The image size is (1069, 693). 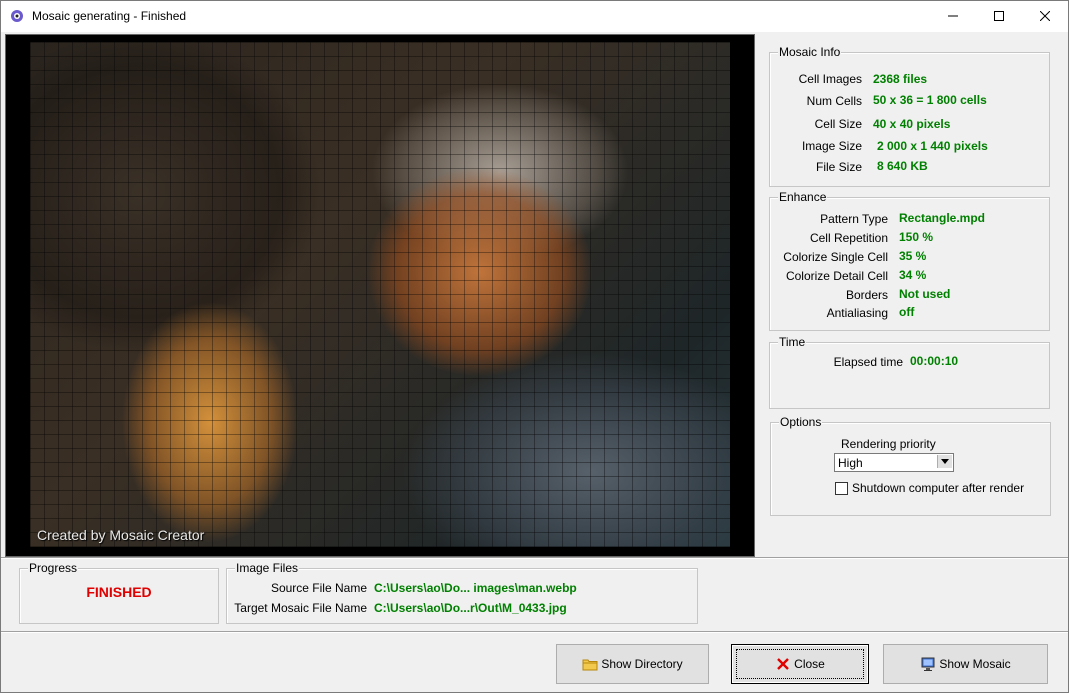 What do you see at coordinates (470, 608) in the screenshot?
I see `target-file-value: C:\Users\ao\Do...r\Out\M_0433.jpg` at bounding box center [470, 608].